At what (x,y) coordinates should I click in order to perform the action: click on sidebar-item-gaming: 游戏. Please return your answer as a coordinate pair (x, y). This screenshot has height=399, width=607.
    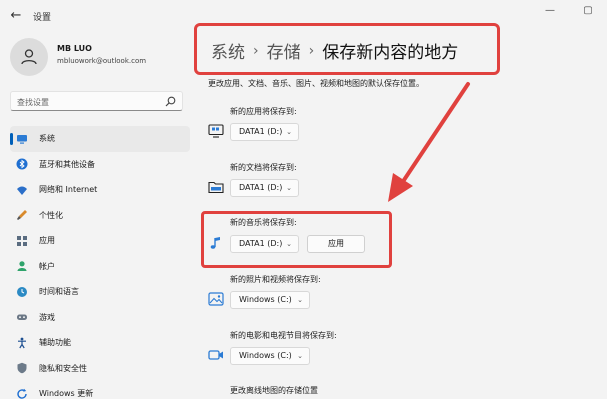
    Looking at the image, I should click on (100, 318).